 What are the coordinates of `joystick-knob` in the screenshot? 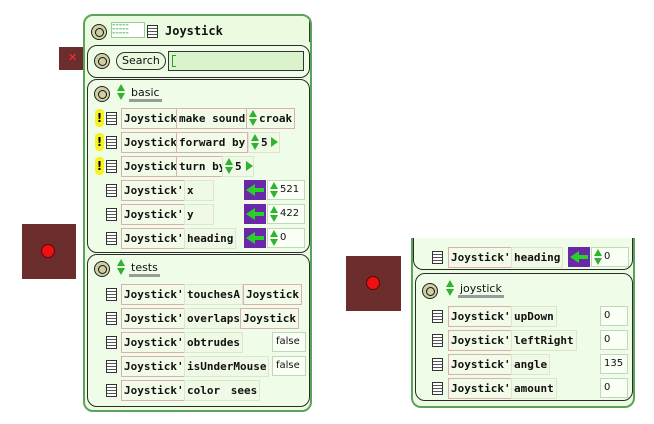 It's located at (48, 251).